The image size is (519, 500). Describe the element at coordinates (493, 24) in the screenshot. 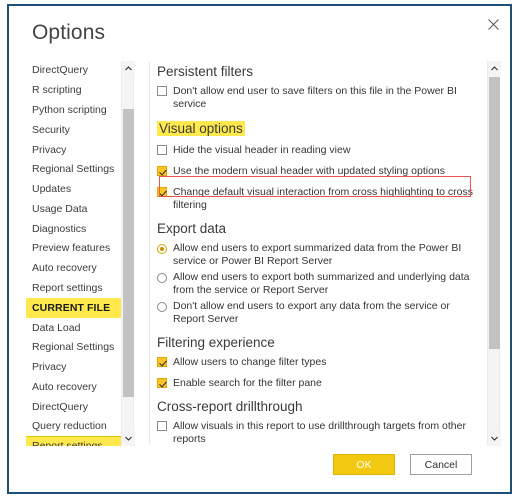

I see `close-icon` at that location.